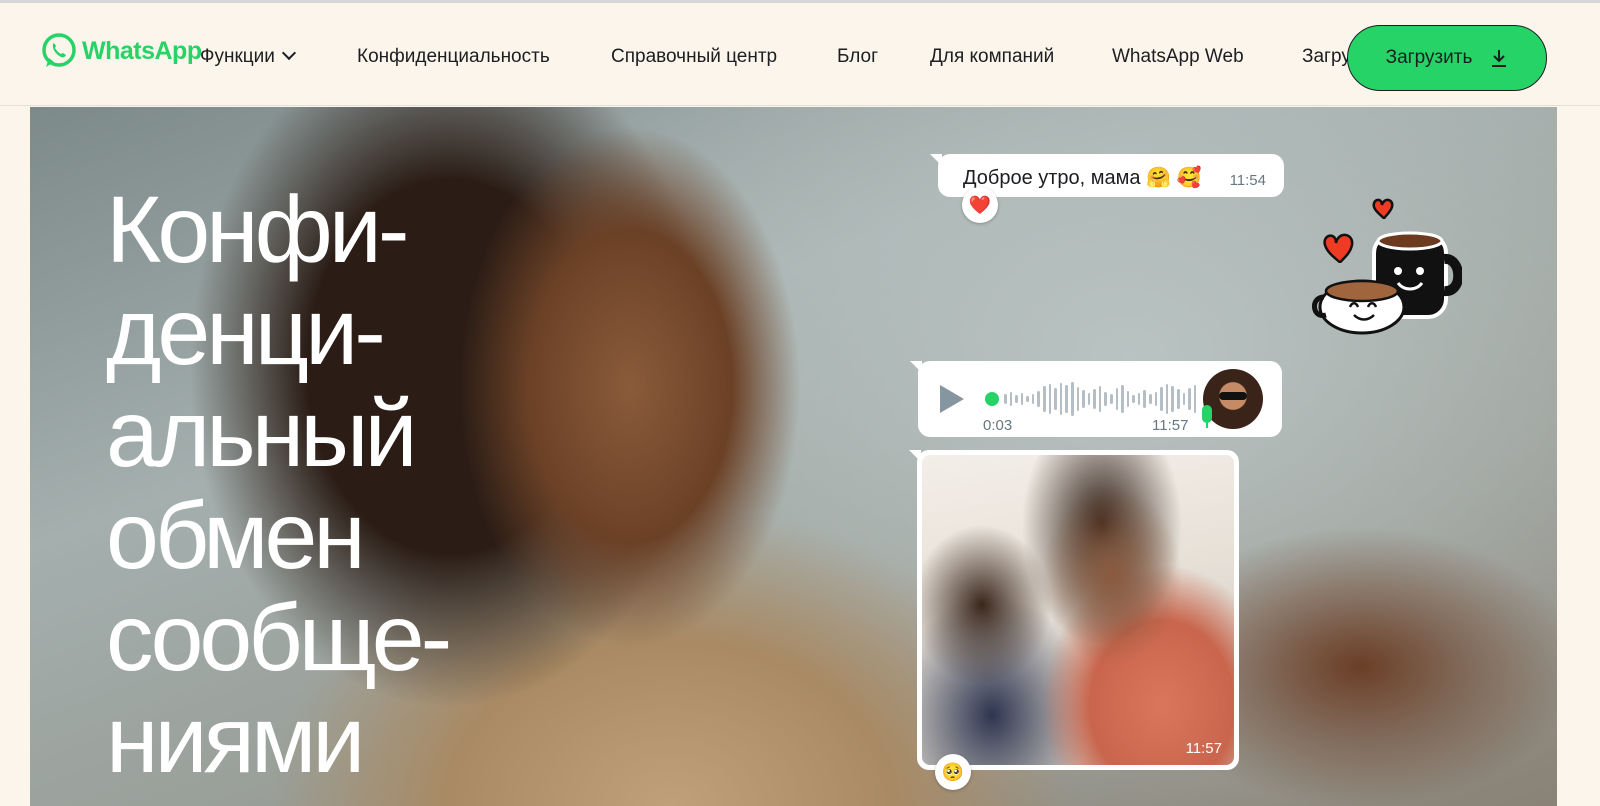  Describe the element at coordinates (1233, 396) in the screenshot. I see `sunglasses` at that location.